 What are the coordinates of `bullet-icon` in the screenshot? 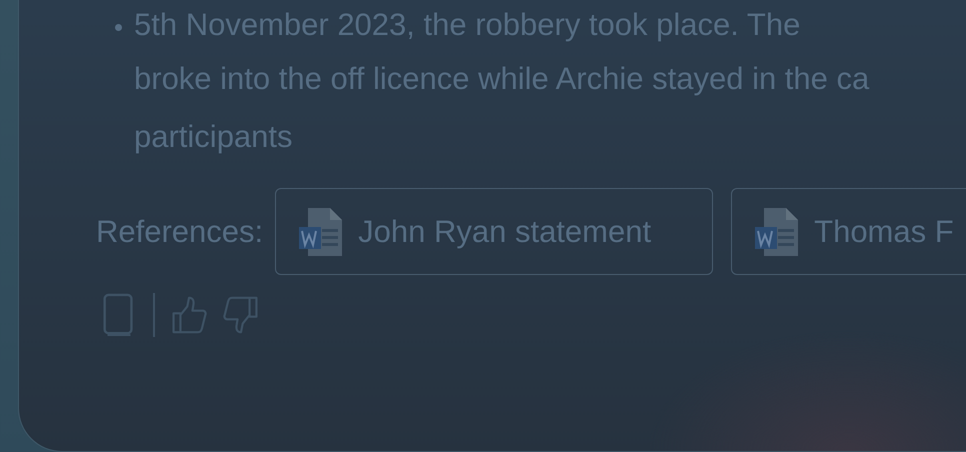 It's located at (118, 27).